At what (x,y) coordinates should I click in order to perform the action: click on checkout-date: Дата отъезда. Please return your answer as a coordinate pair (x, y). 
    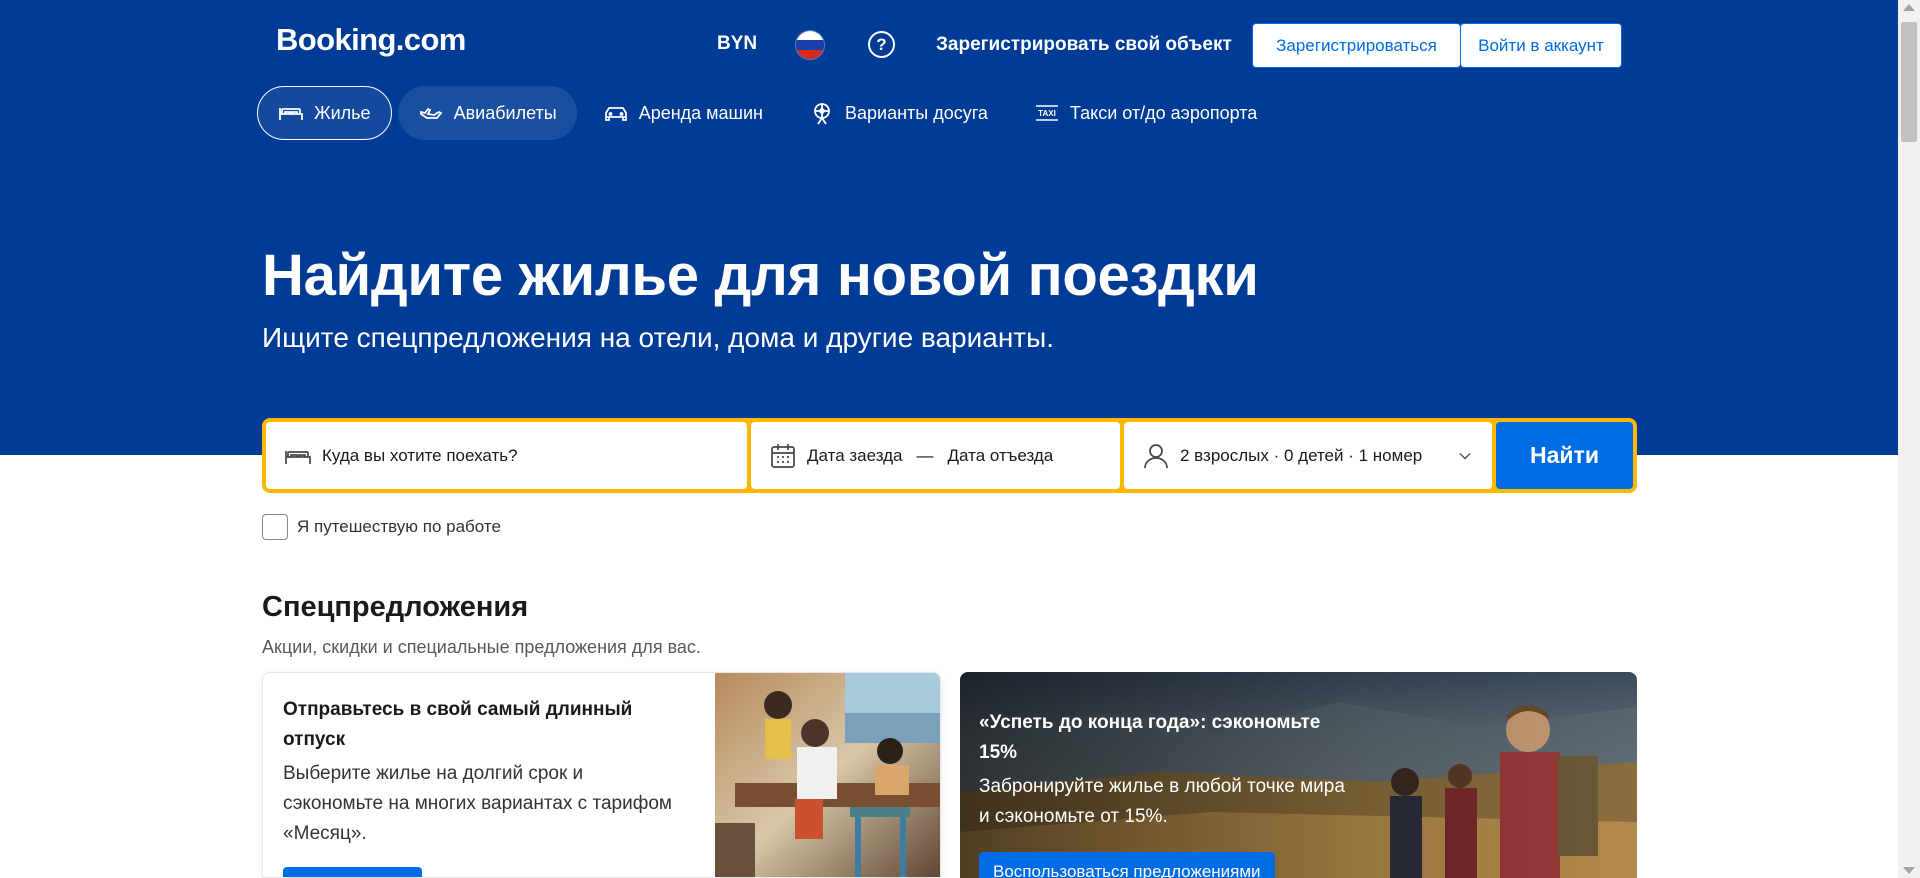
    Looking at the image, I should click on (1001, 456).